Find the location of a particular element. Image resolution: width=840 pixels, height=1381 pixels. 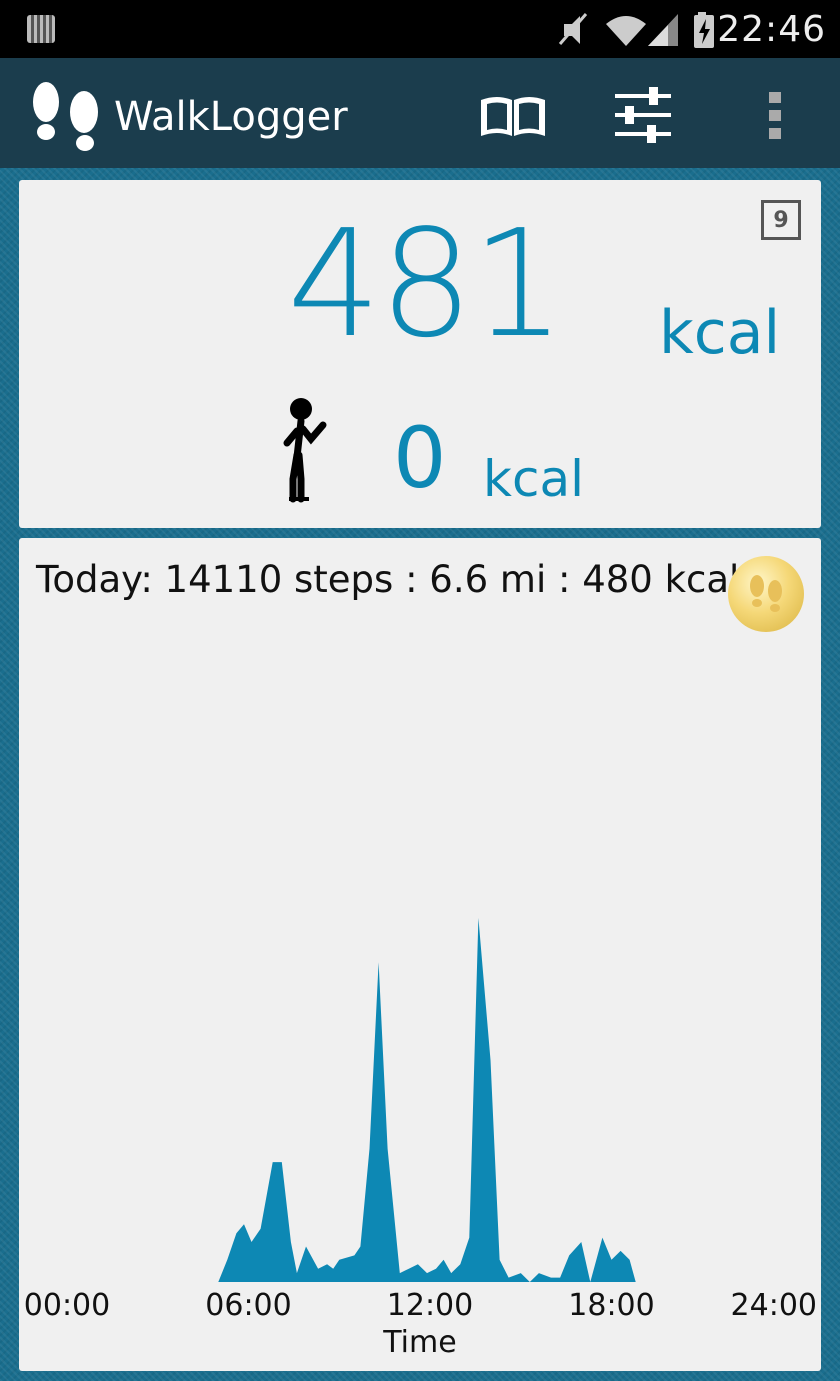

day-badge: 9 is located at coordinates (781, 220).